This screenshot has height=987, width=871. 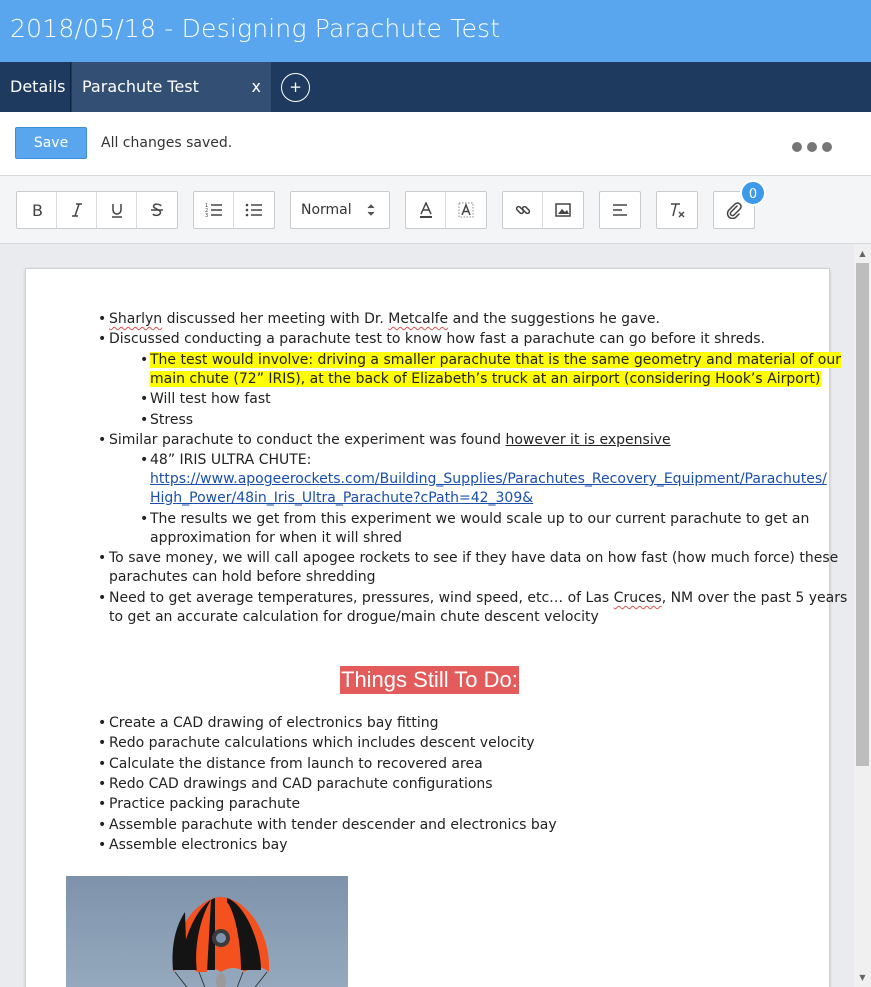 I want to click on strikethrough-icon, so click(x=157, y=210).